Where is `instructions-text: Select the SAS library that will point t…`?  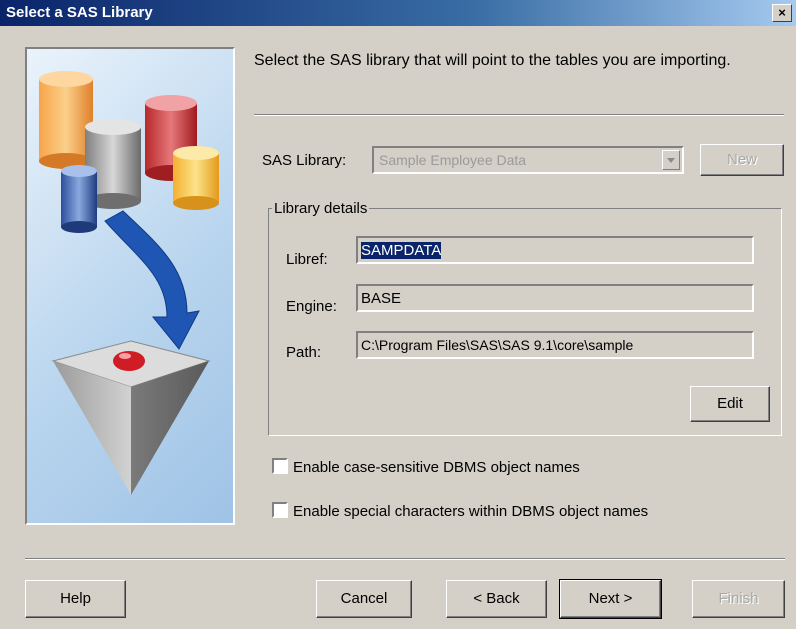
instructions-text: Select the SAS library that will point t… is located at coordinates (492, 60).